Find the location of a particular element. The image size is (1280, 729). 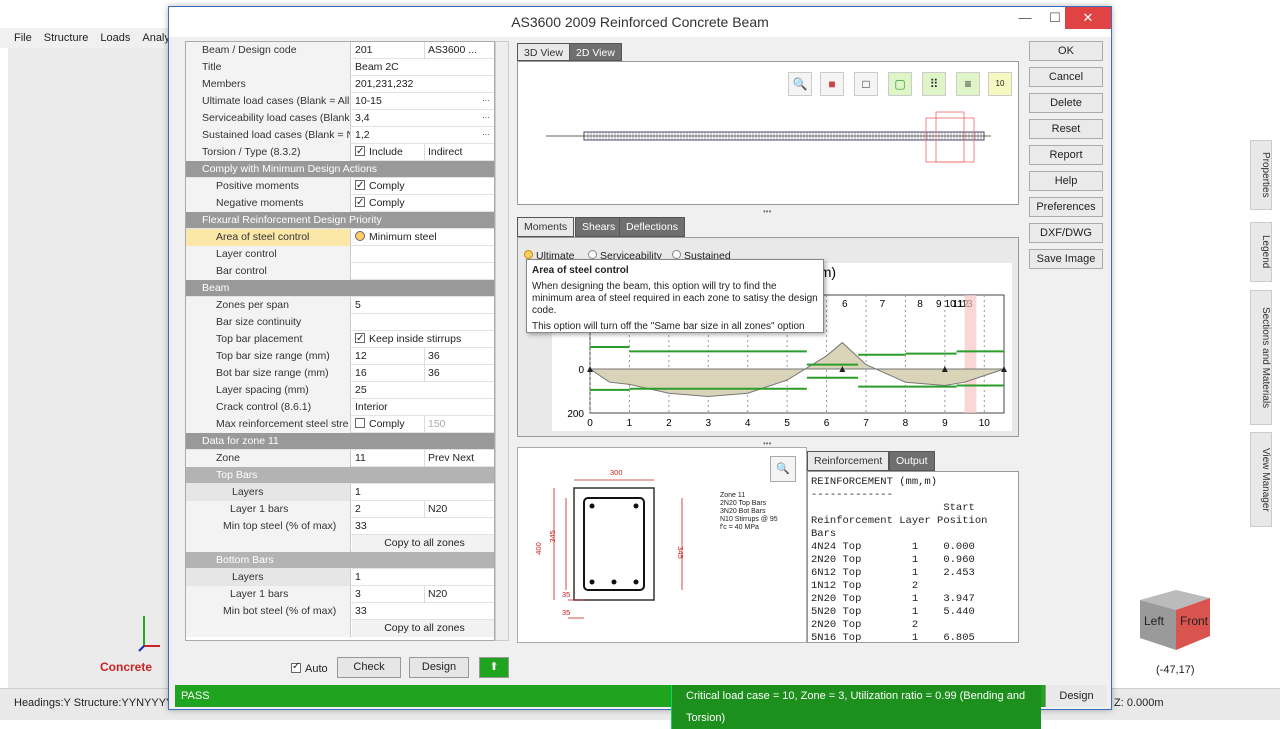

menu-file: File is located at coordinates (23, 38).